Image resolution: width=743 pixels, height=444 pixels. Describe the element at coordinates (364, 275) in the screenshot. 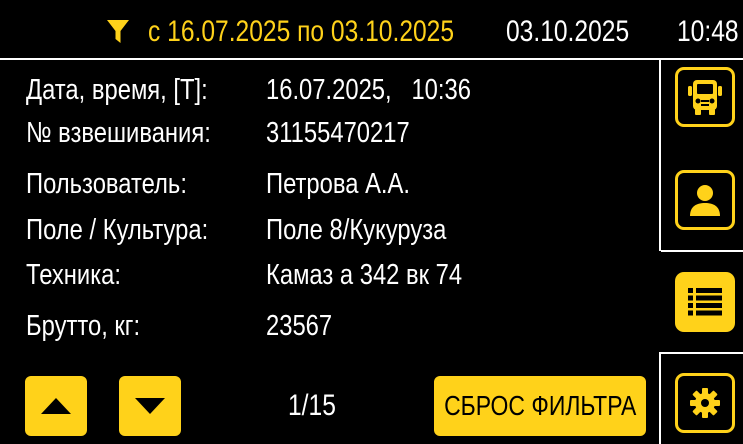

I see `field-value: Камаз а 342 вк 74` at that location.